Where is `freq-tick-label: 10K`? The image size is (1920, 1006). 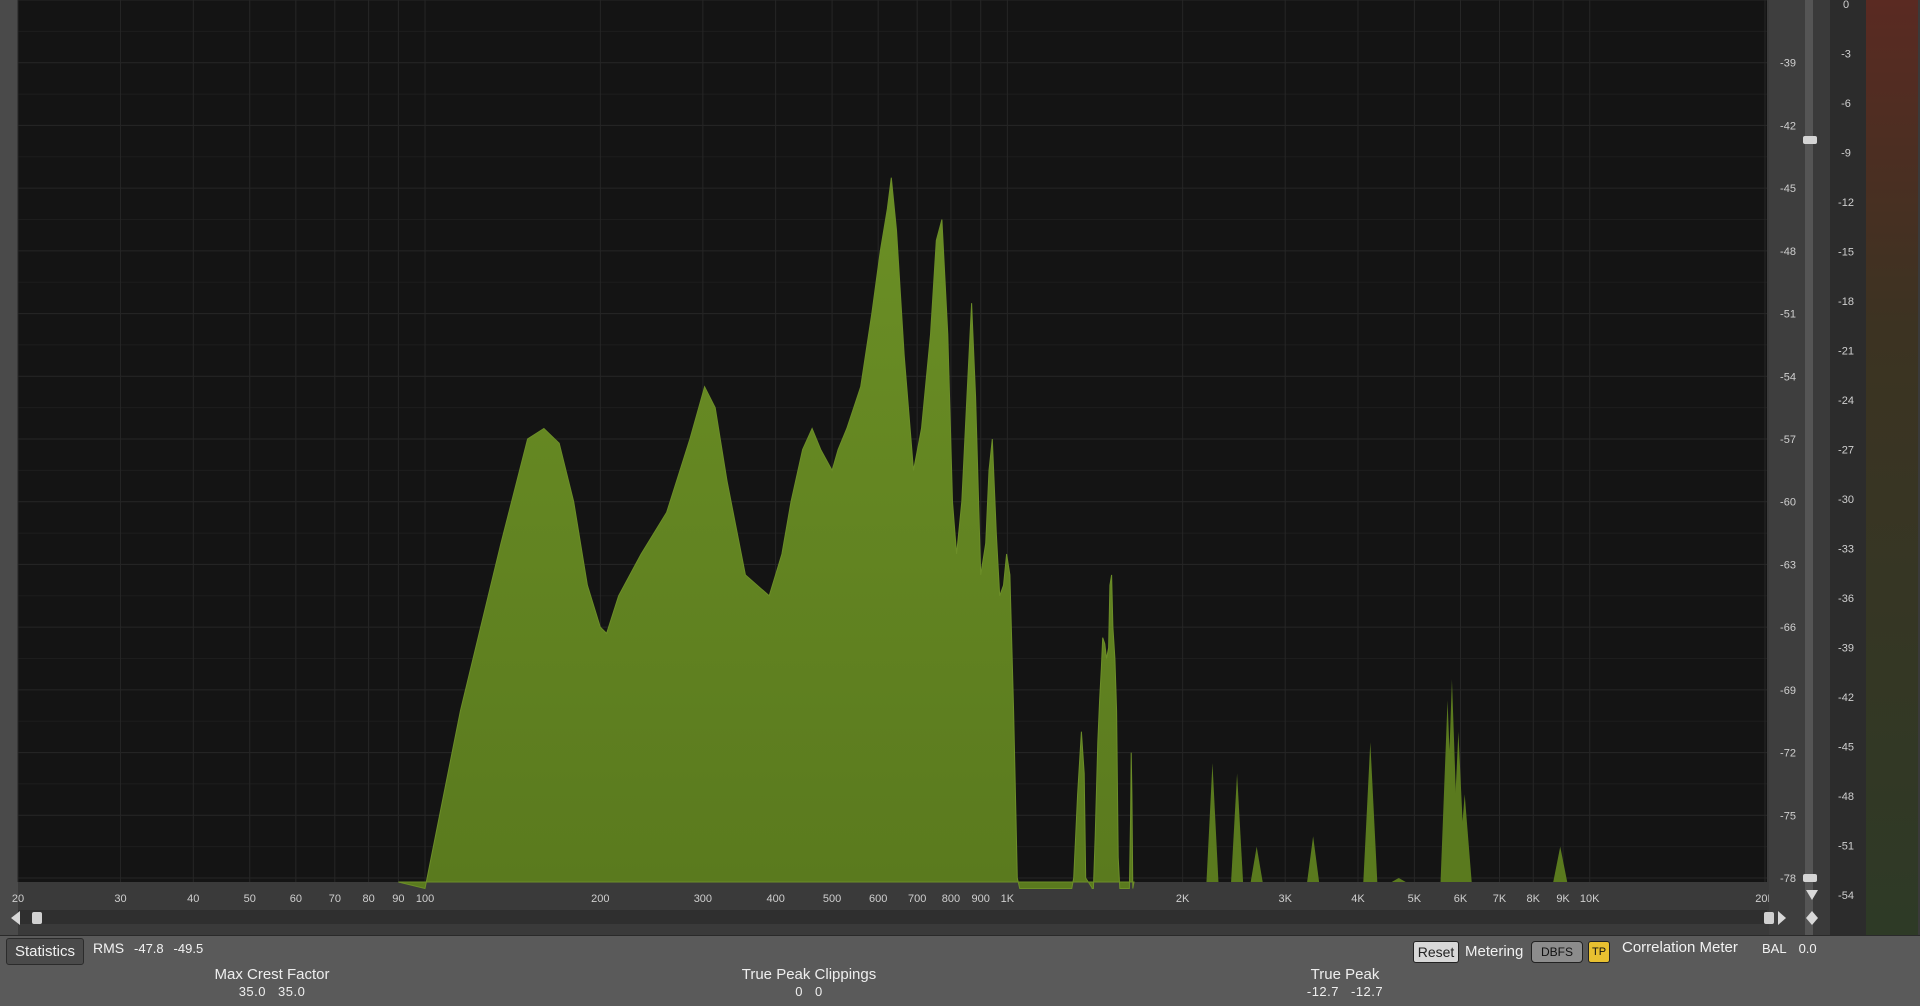 freq-tick-label: 10K is located at coordinates (1590, 899).